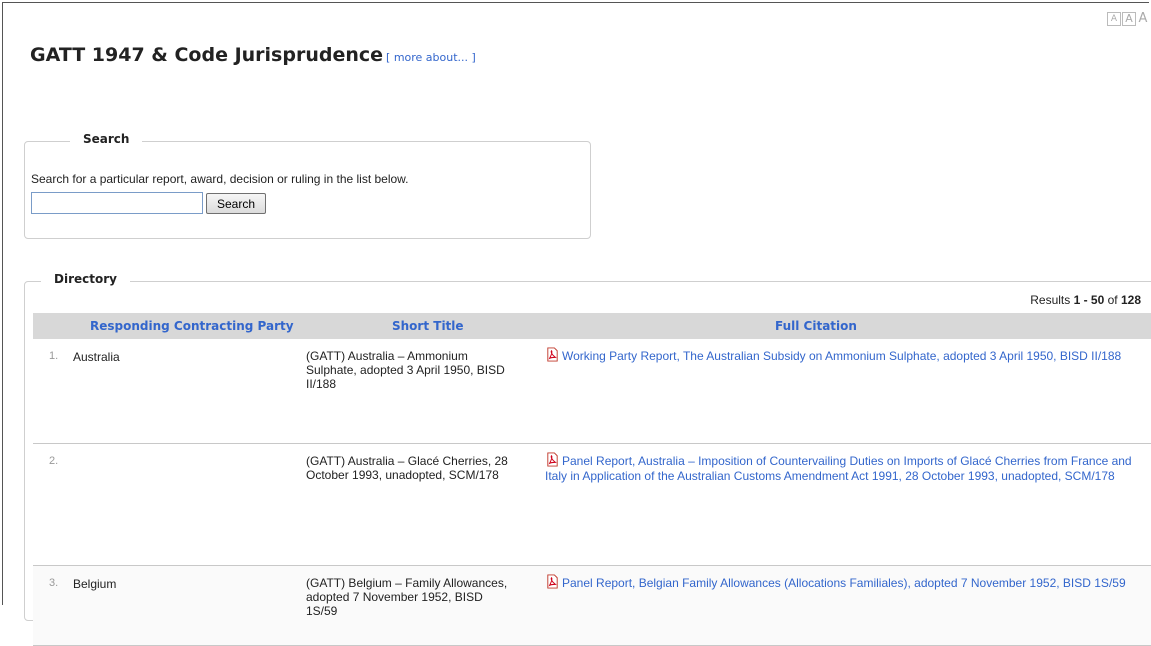 The height and width of the screenshot is (646, 1151). Describe the element at coordinates (1143, 19) in the screenshot. I see `font-size-large-button: A` at that location.